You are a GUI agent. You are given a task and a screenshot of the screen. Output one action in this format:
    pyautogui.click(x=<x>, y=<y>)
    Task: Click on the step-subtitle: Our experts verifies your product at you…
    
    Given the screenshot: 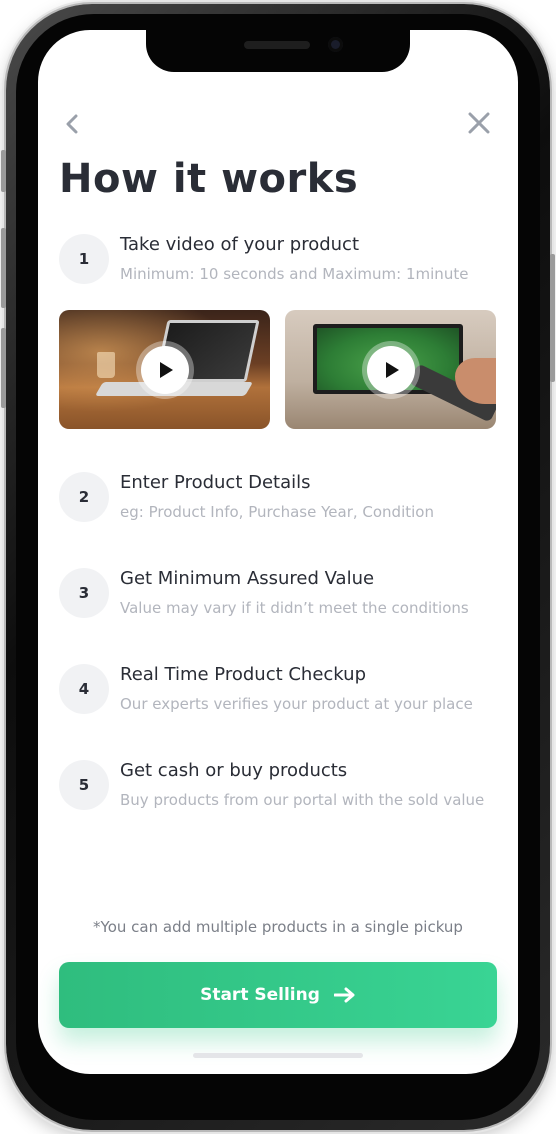 What is the action you would take?
    pyautogui.click(x=296, y=704)
    